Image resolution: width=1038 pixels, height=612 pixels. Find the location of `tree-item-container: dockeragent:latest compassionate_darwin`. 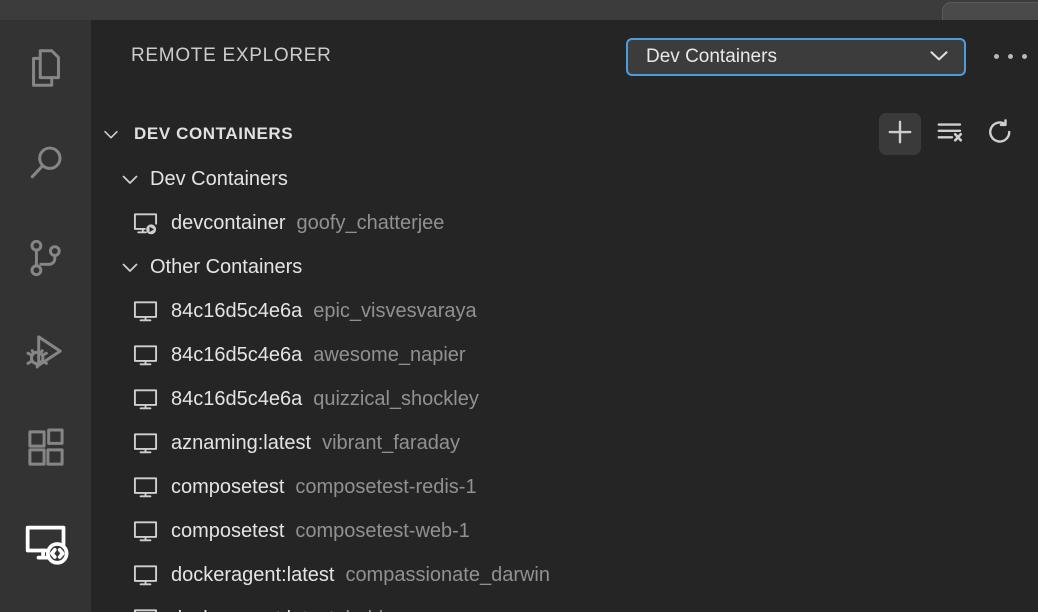

tree-item-container: dockeragent:latest compassionate_darwin is located at coordinates (564, 575).